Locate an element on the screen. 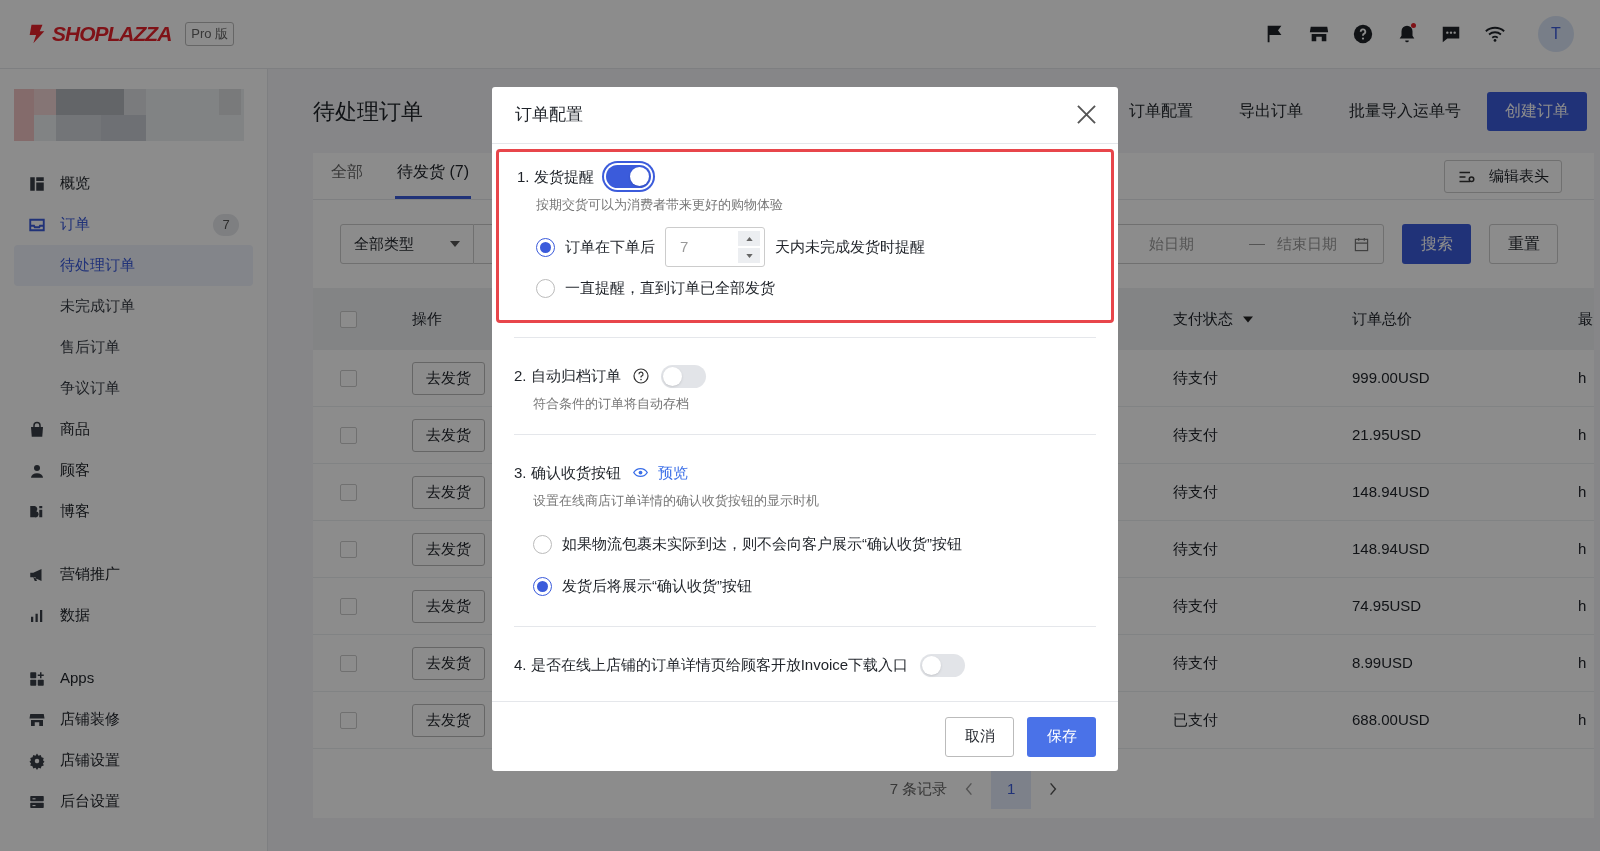  user-avatar: T is located at coordinates (1556, 34).